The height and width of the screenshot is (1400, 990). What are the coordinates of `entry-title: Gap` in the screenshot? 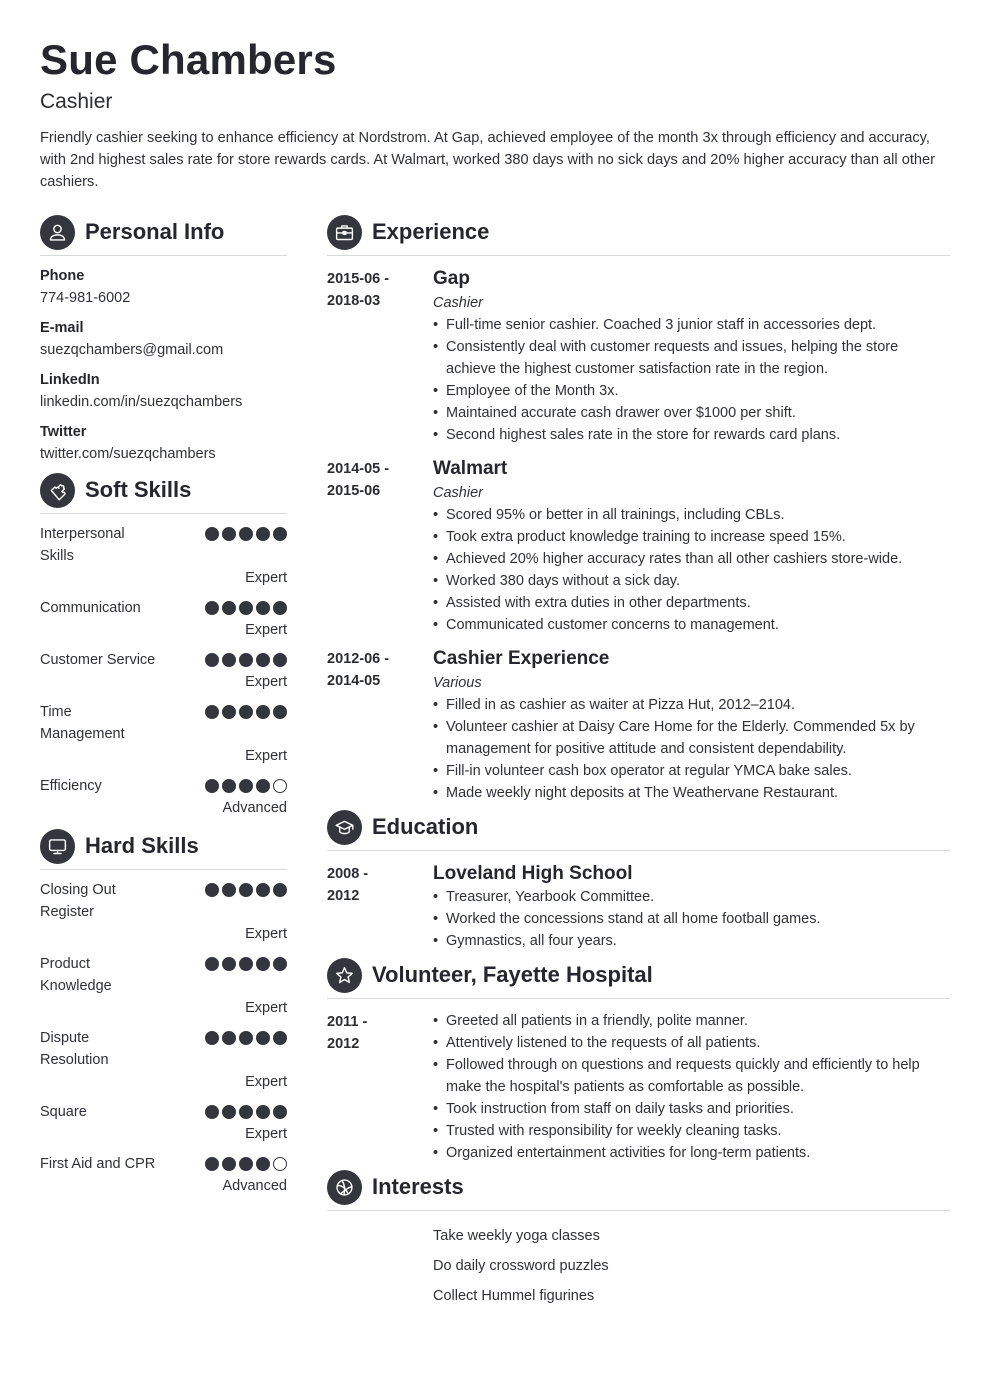 It's located at (451, 278).